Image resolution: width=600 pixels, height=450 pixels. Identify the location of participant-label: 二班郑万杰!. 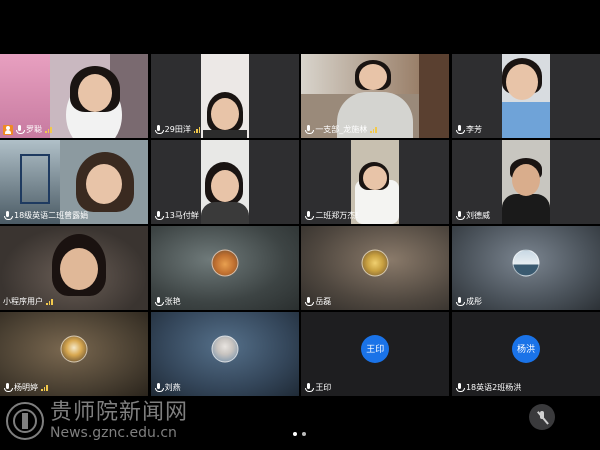
(331, 215).